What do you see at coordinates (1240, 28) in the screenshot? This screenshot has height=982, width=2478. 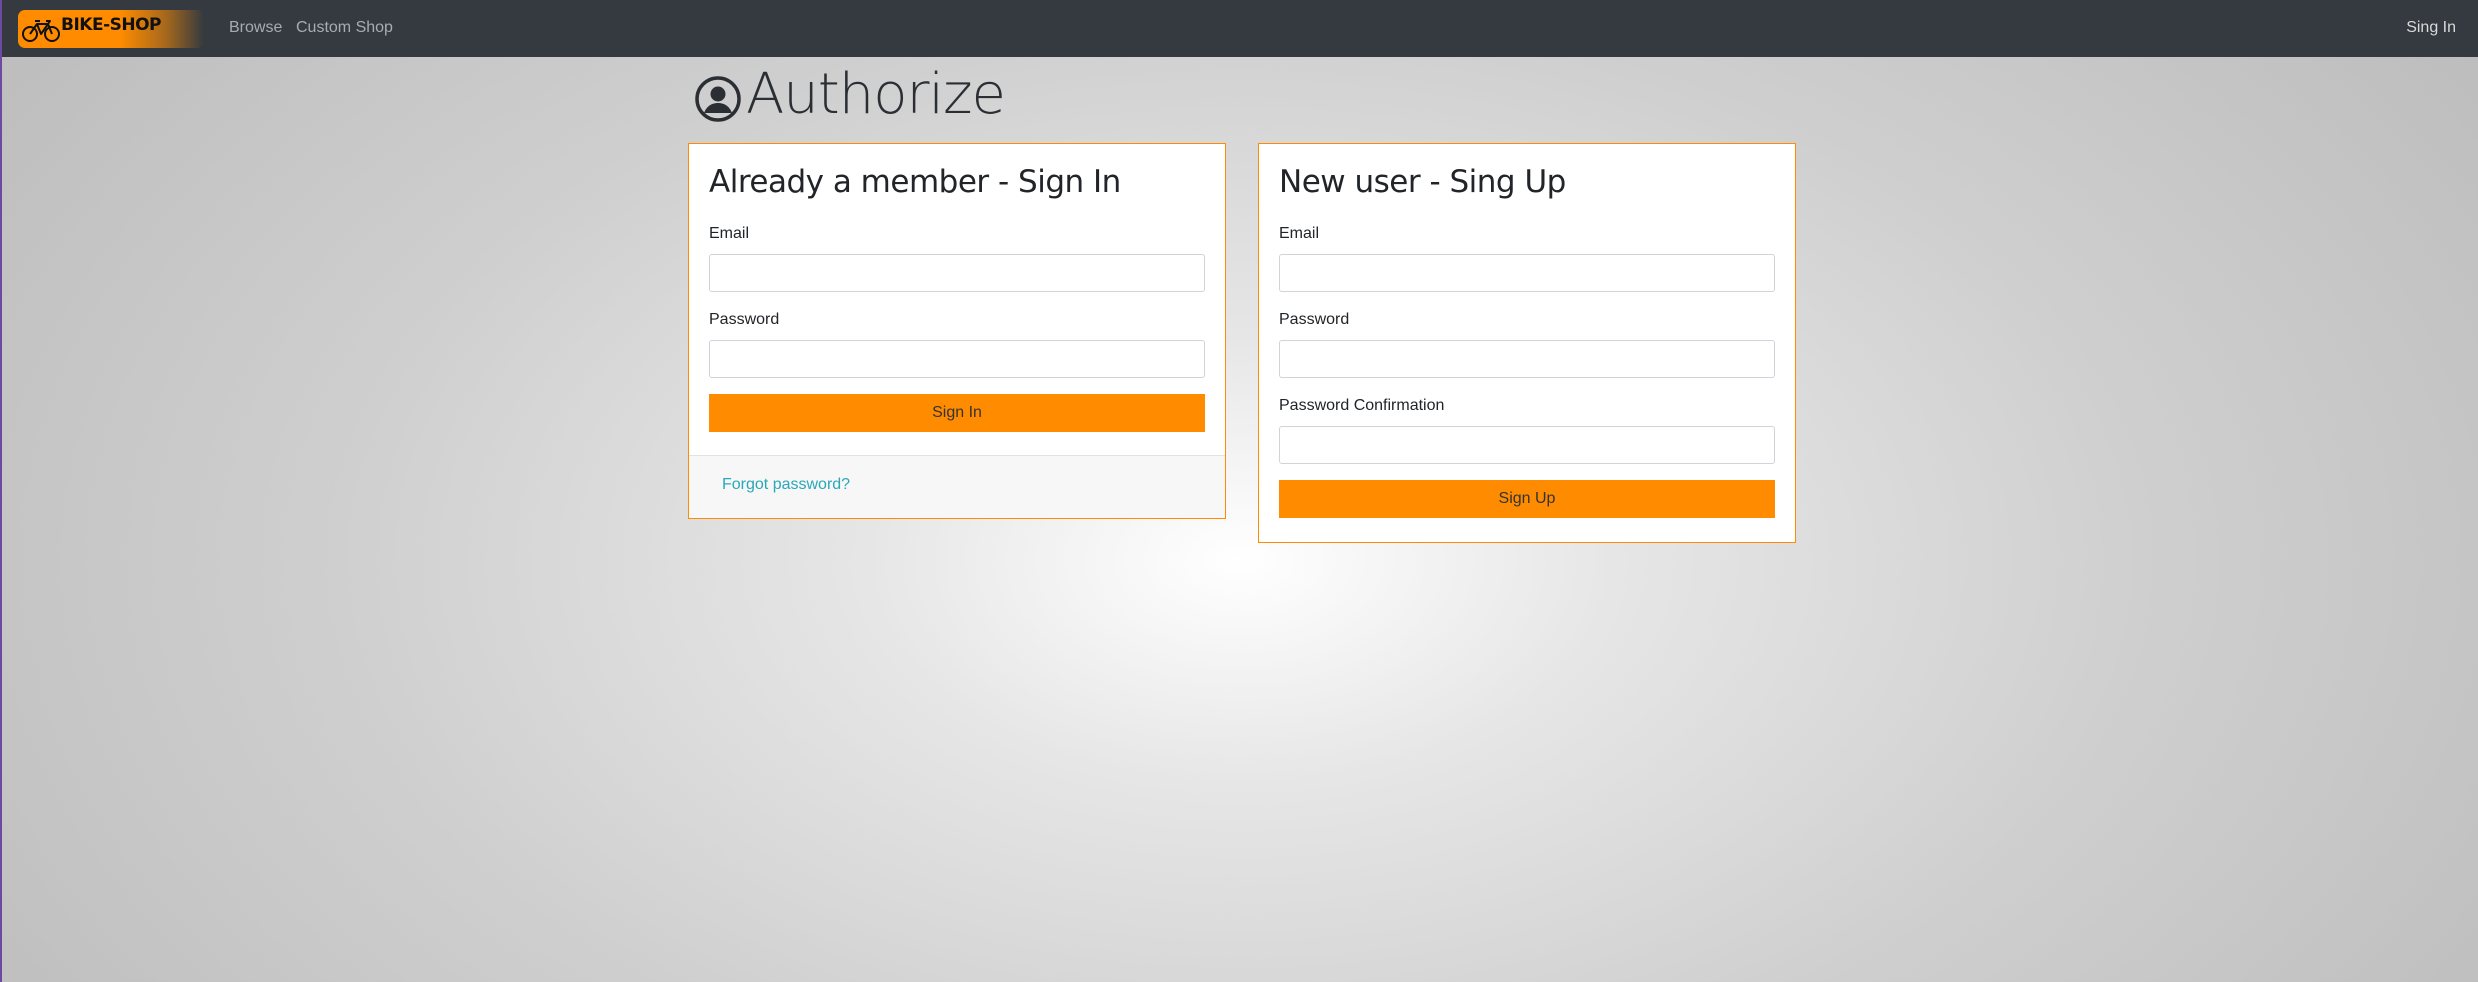 I see `top-navbar: BIKE-SHOP Browse Custom Shop Sing In` at bounding box center [1240, 28].